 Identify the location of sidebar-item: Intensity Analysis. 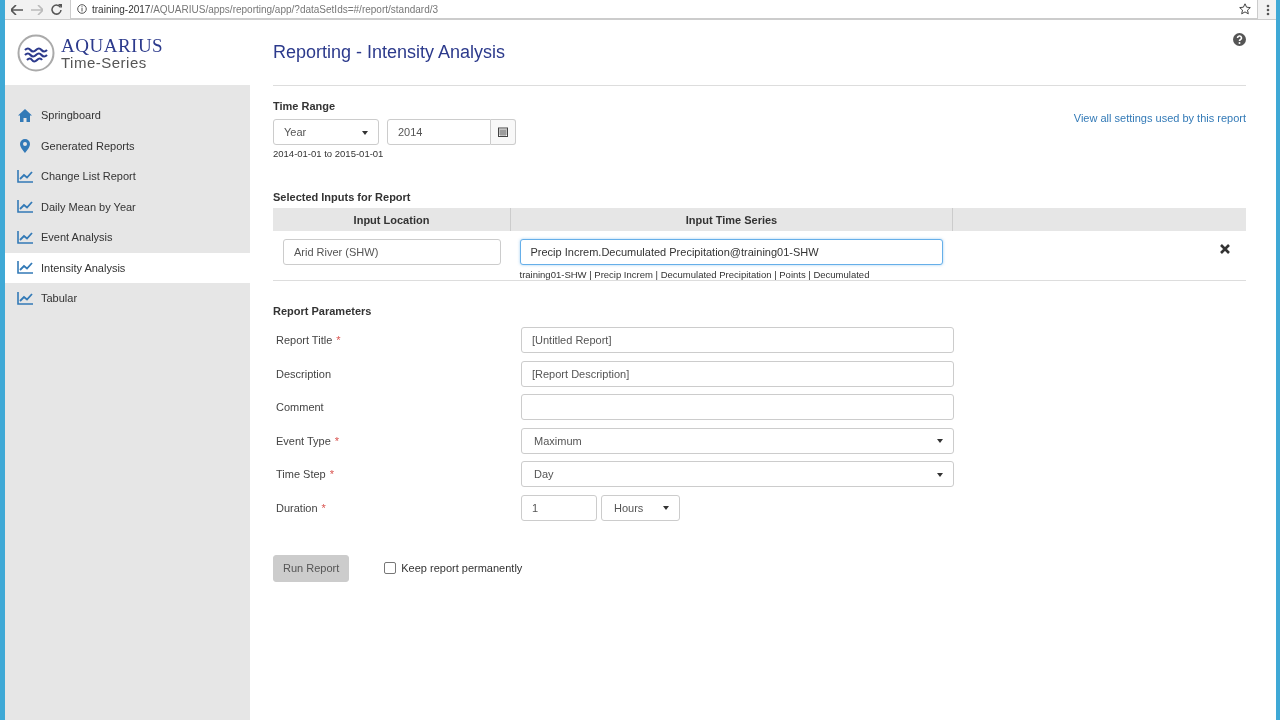
(127, 267).